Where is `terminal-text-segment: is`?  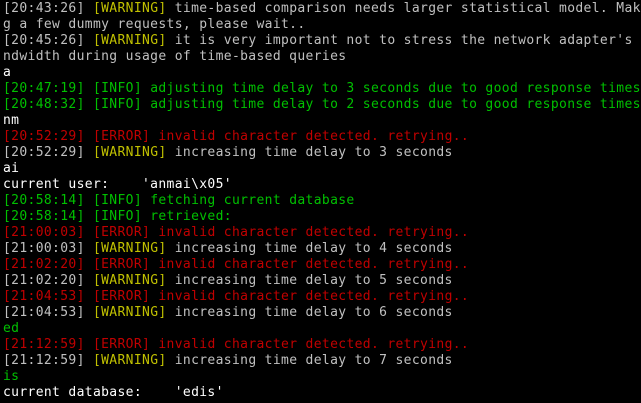
terminal-text-segment: is is located at coordinates (11, 376).